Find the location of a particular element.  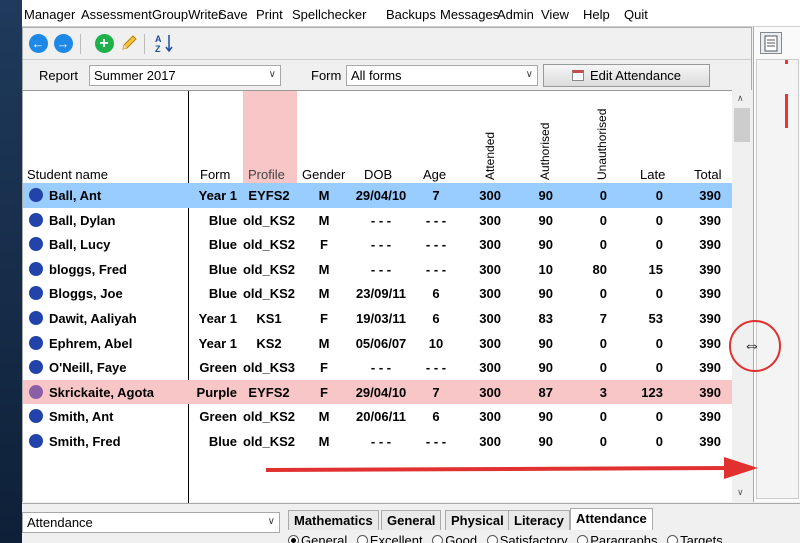

radio-paragraphs: Paragraphs is located at coordinates (617, 538).